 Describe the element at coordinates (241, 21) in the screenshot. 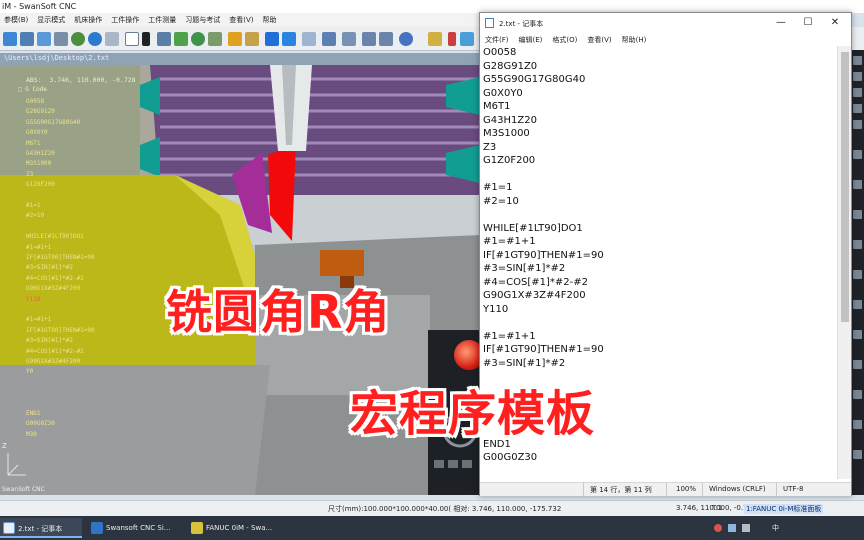

I see `cnc-menu-item: 查看(V)` at that location.